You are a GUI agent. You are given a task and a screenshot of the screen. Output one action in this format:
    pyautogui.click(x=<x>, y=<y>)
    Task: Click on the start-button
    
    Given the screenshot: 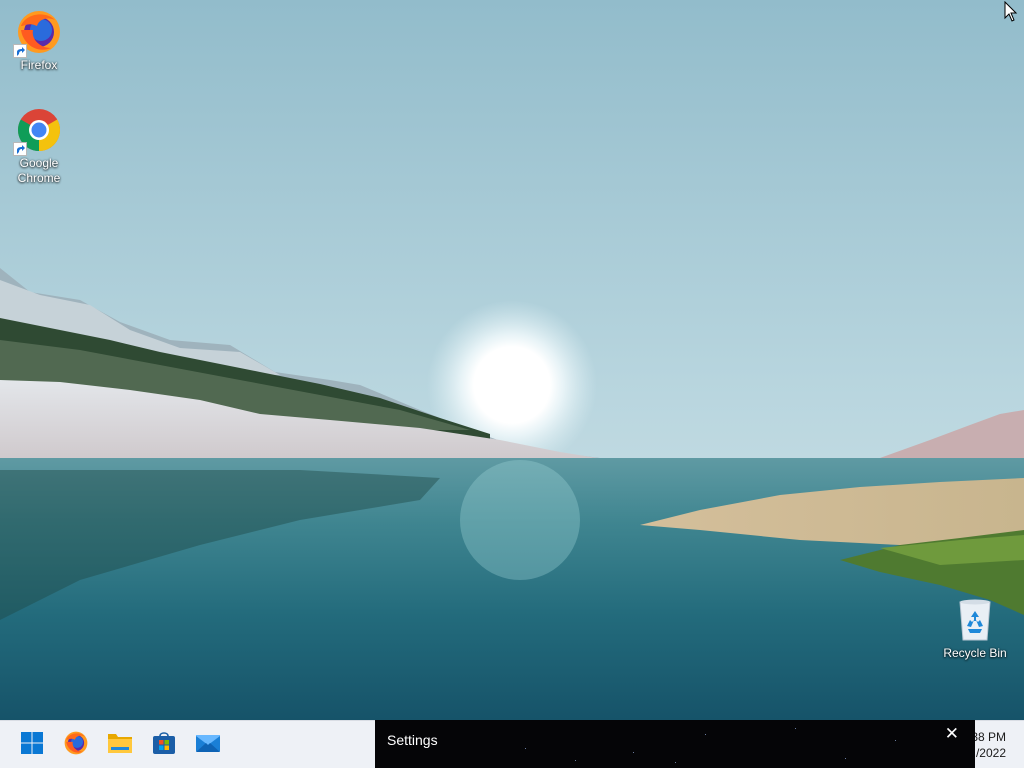 What is the action you would take?
    pyautogui.click(x=32, y=745)
    